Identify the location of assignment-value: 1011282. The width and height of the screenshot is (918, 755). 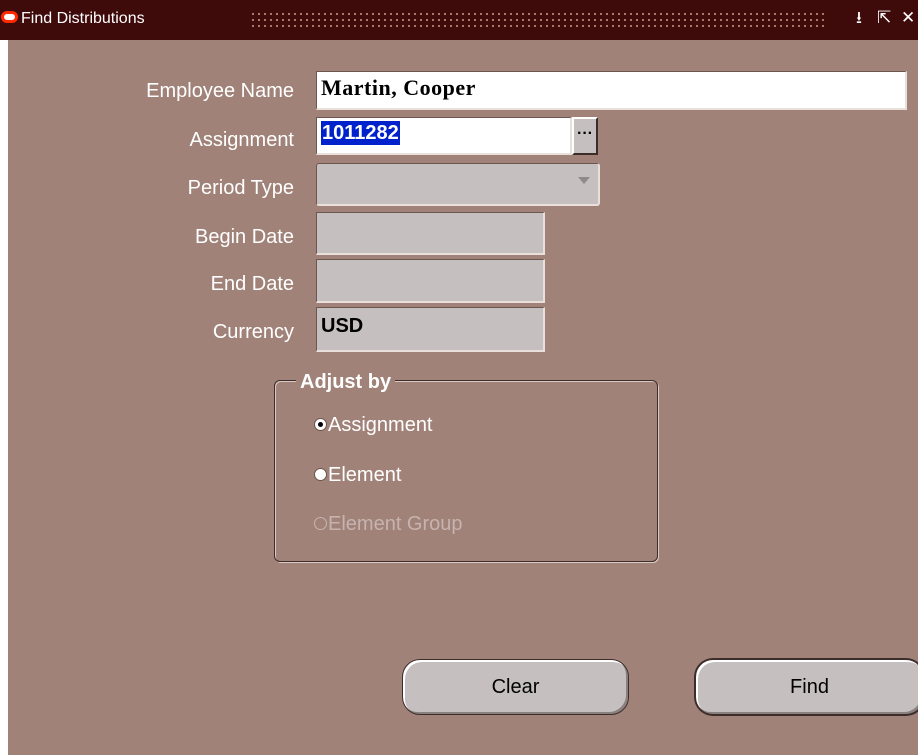
(360, 133).